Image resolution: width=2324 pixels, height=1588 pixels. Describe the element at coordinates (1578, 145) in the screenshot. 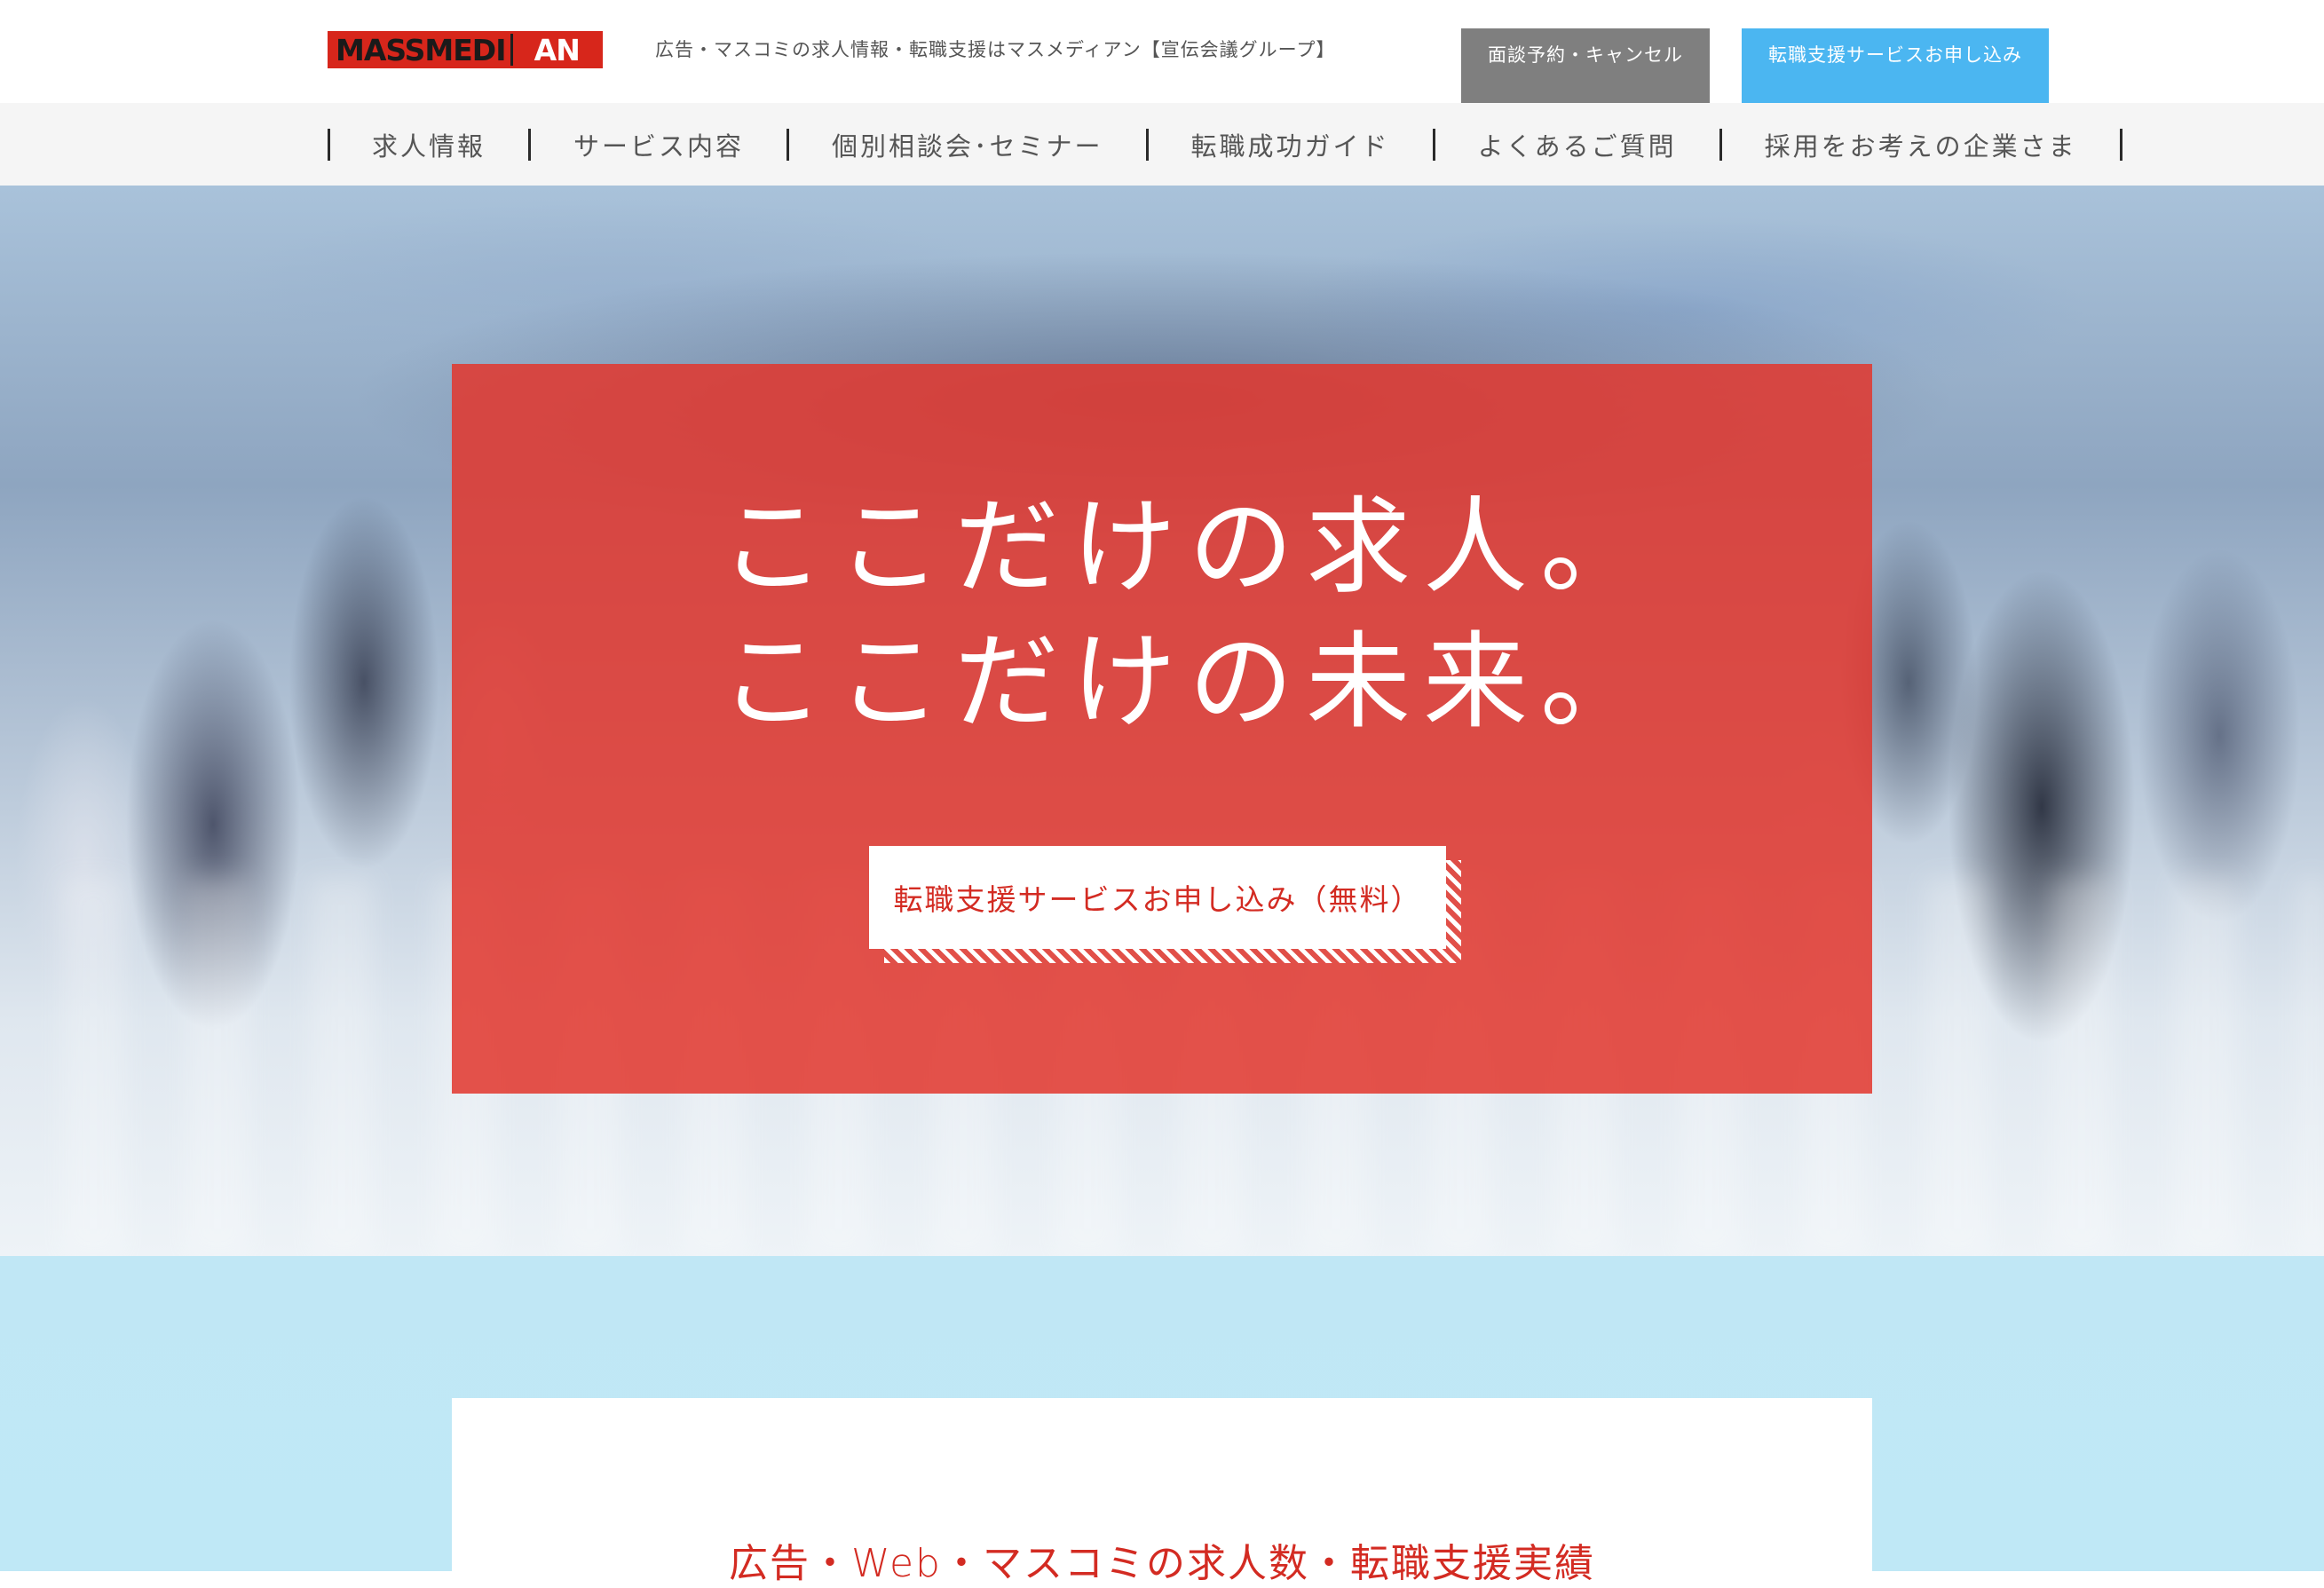

I see `nav-item-faq: よくあるご質問` at that location.